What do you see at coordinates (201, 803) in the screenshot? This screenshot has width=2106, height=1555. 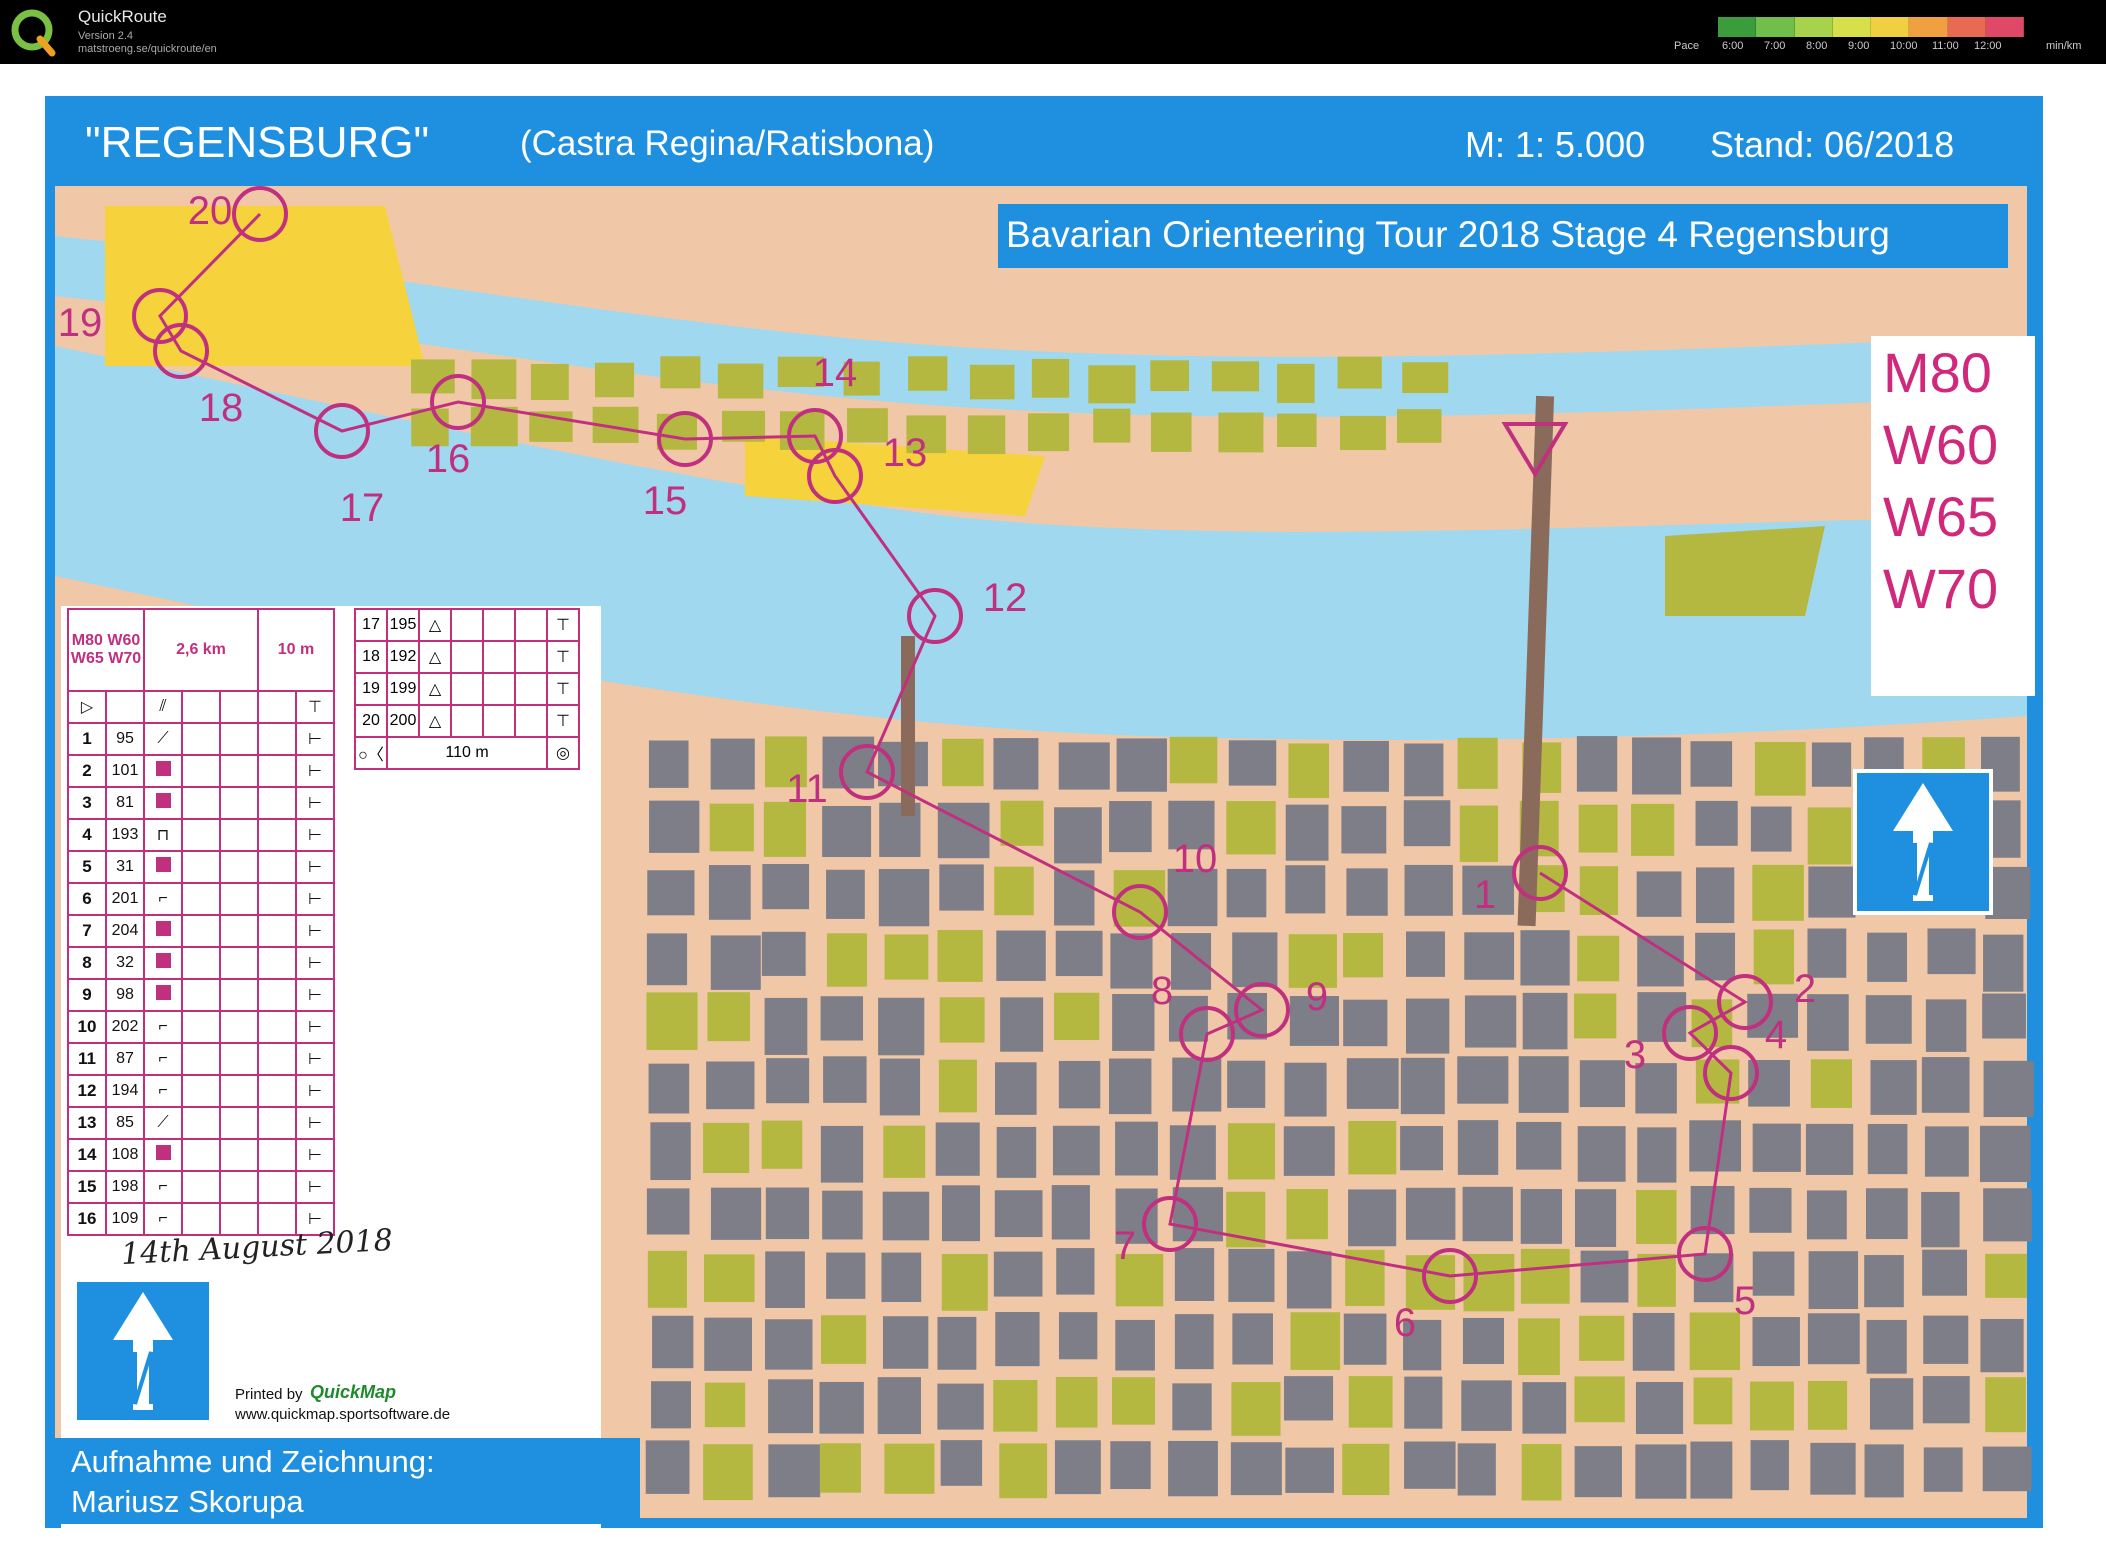 I see `control-row: 3 81 ⊢` at bounding box center [201, 803].